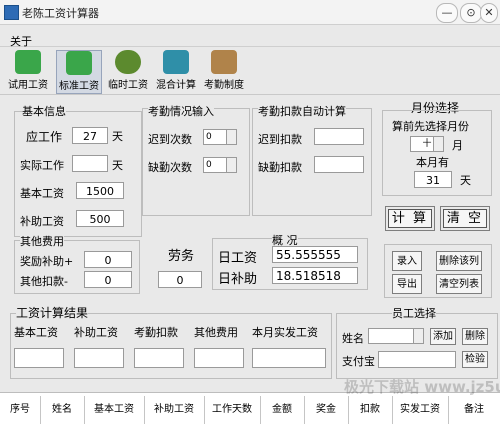 This screenshot has height=427, width=500. I want to click on result-net-pay-field, so click(289, 358).